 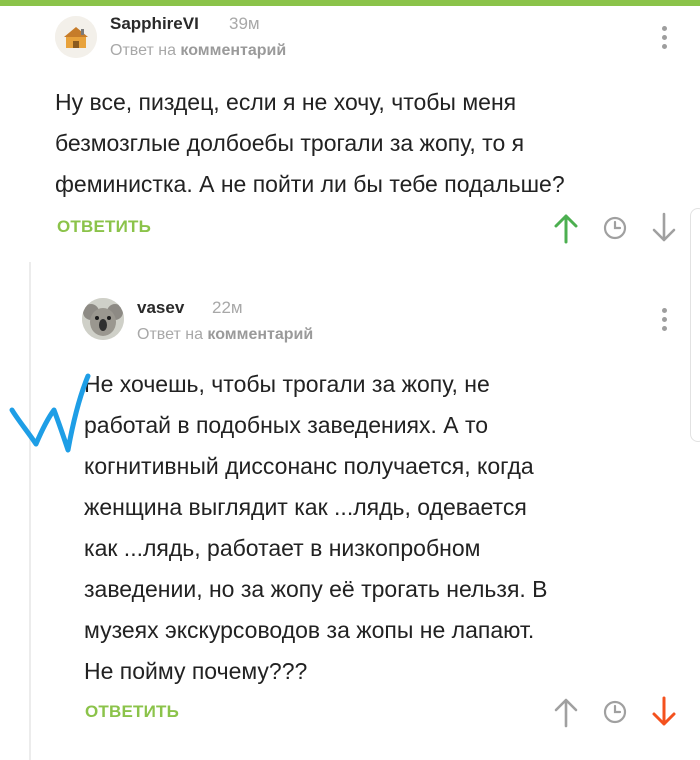 I want to click on username: SapphireVI, so click(x=154, y=24).